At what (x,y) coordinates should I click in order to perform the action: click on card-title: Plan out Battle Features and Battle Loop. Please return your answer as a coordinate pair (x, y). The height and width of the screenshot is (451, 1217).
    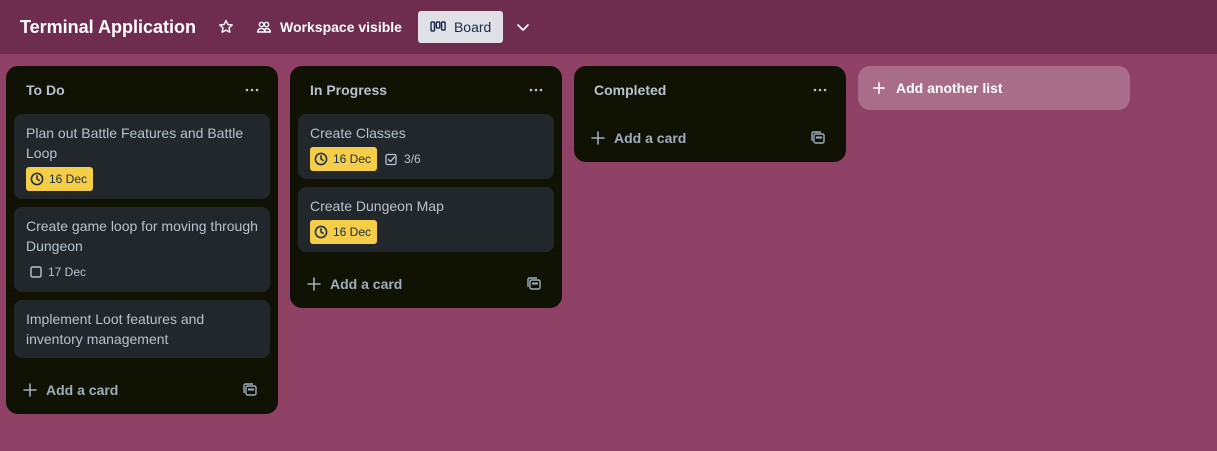
    Looking at the image, I should click on (135, 143).